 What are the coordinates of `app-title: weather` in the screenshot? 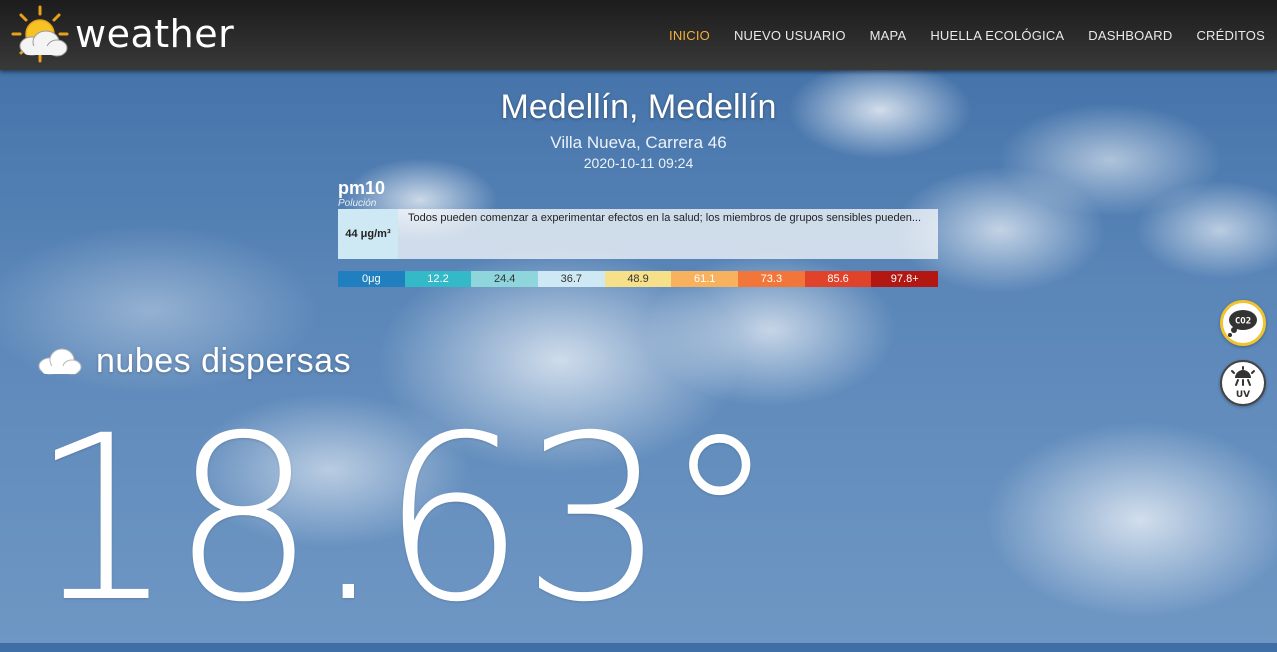 It's located at (155, 34).